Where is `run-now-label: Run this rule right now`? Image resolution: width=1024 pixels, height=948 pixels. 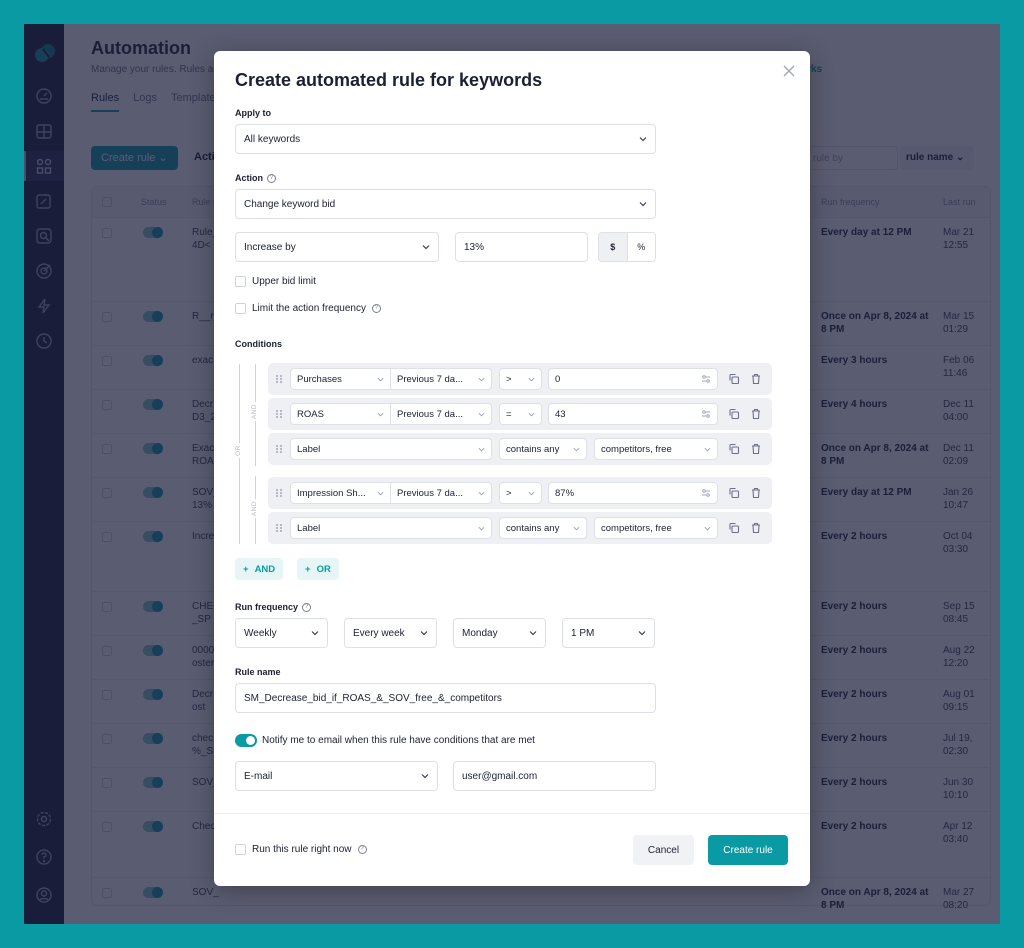
run-now-label: Run this rule right now is located at coordinates (302, 849).